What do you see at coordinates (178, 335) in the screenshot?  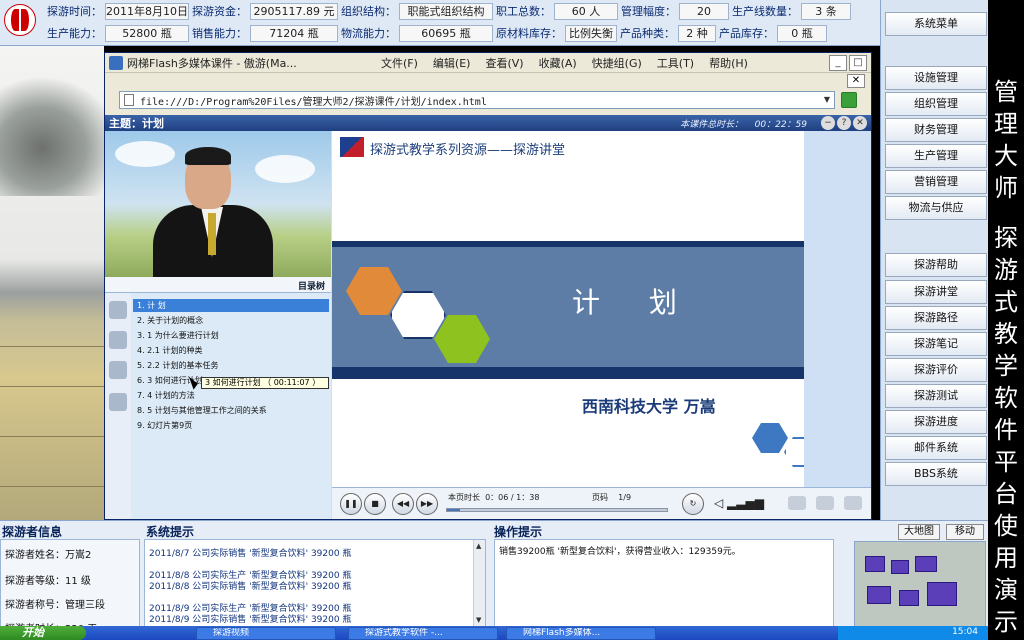 I see `toc-item: 3. 1 为什么要进行计划` at bounding box center [178, 335].